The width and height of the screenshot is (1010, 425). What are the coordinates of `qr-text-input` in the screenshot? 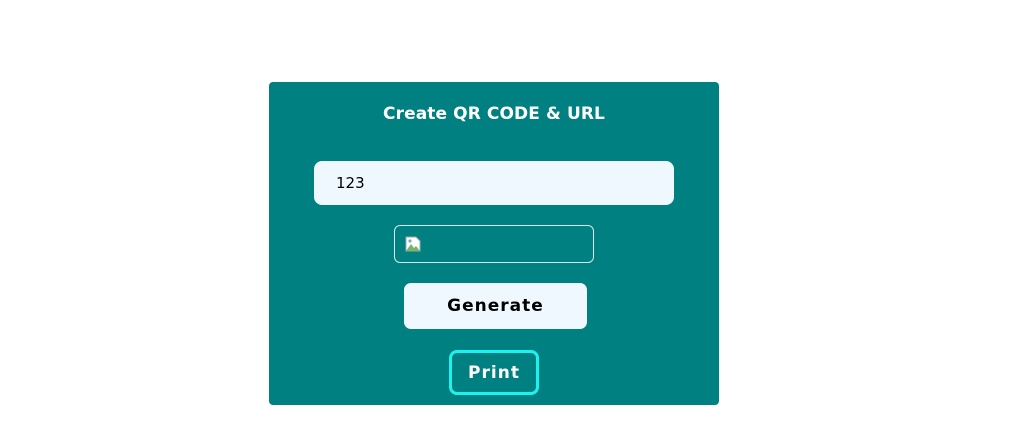 It's located at (494, 183).